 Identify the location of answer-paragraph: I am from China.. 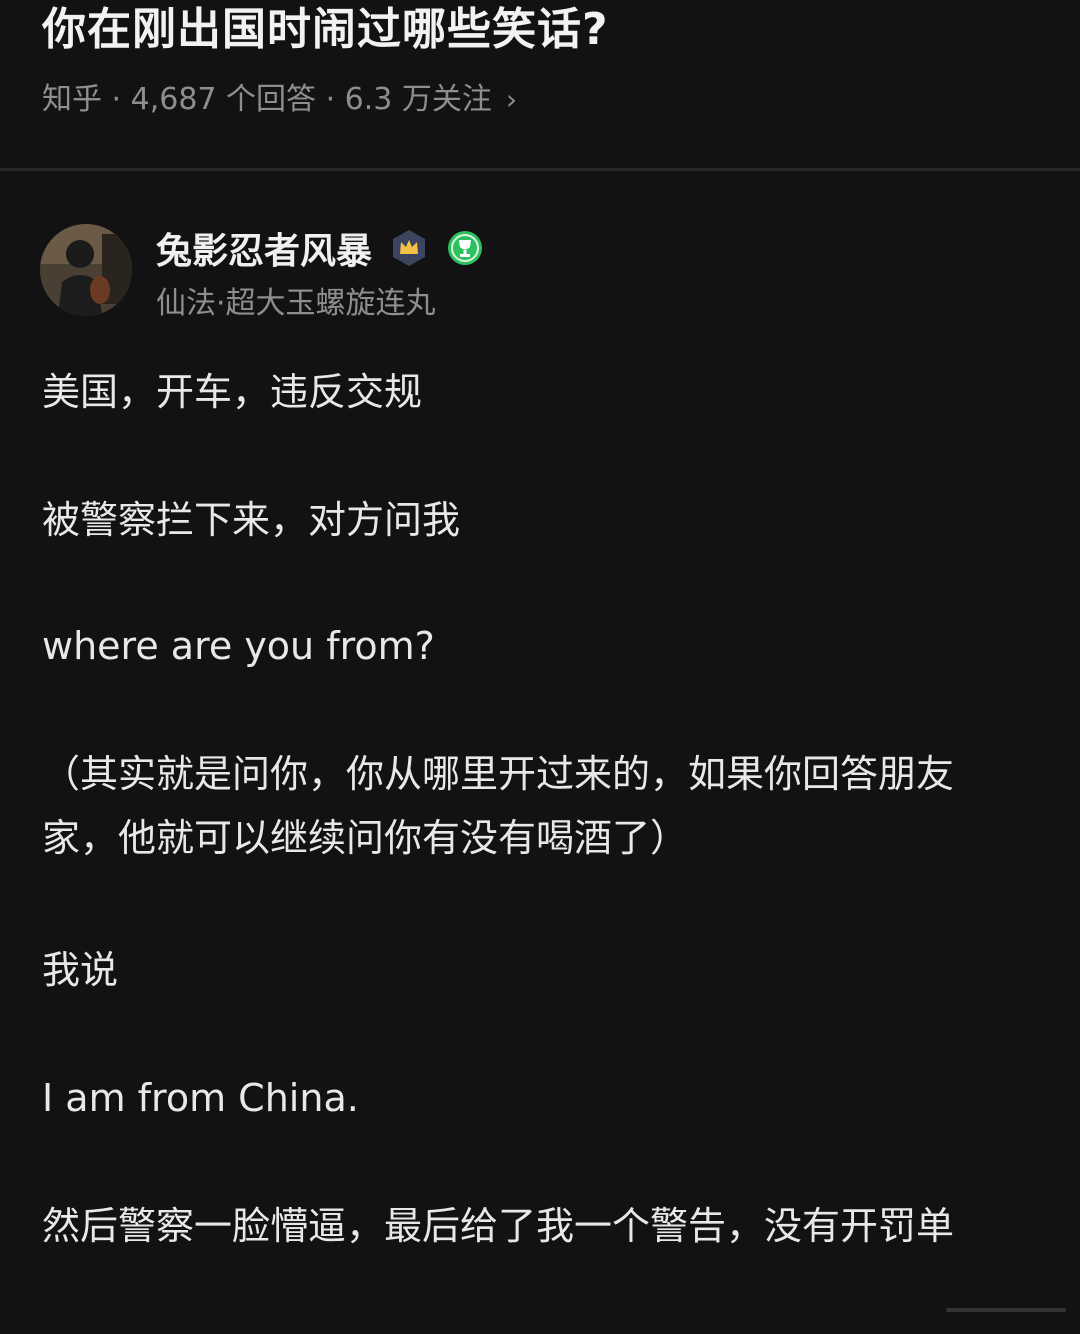
(200, 1098).